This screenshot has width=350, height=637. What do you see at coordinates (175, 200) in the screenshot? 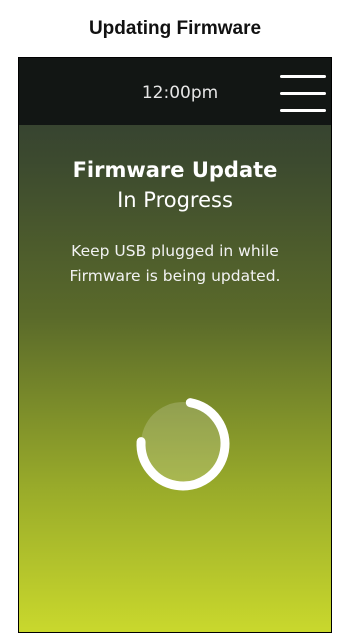
I see `update-subtitle: In Progress` at bounding box center [175, 200].